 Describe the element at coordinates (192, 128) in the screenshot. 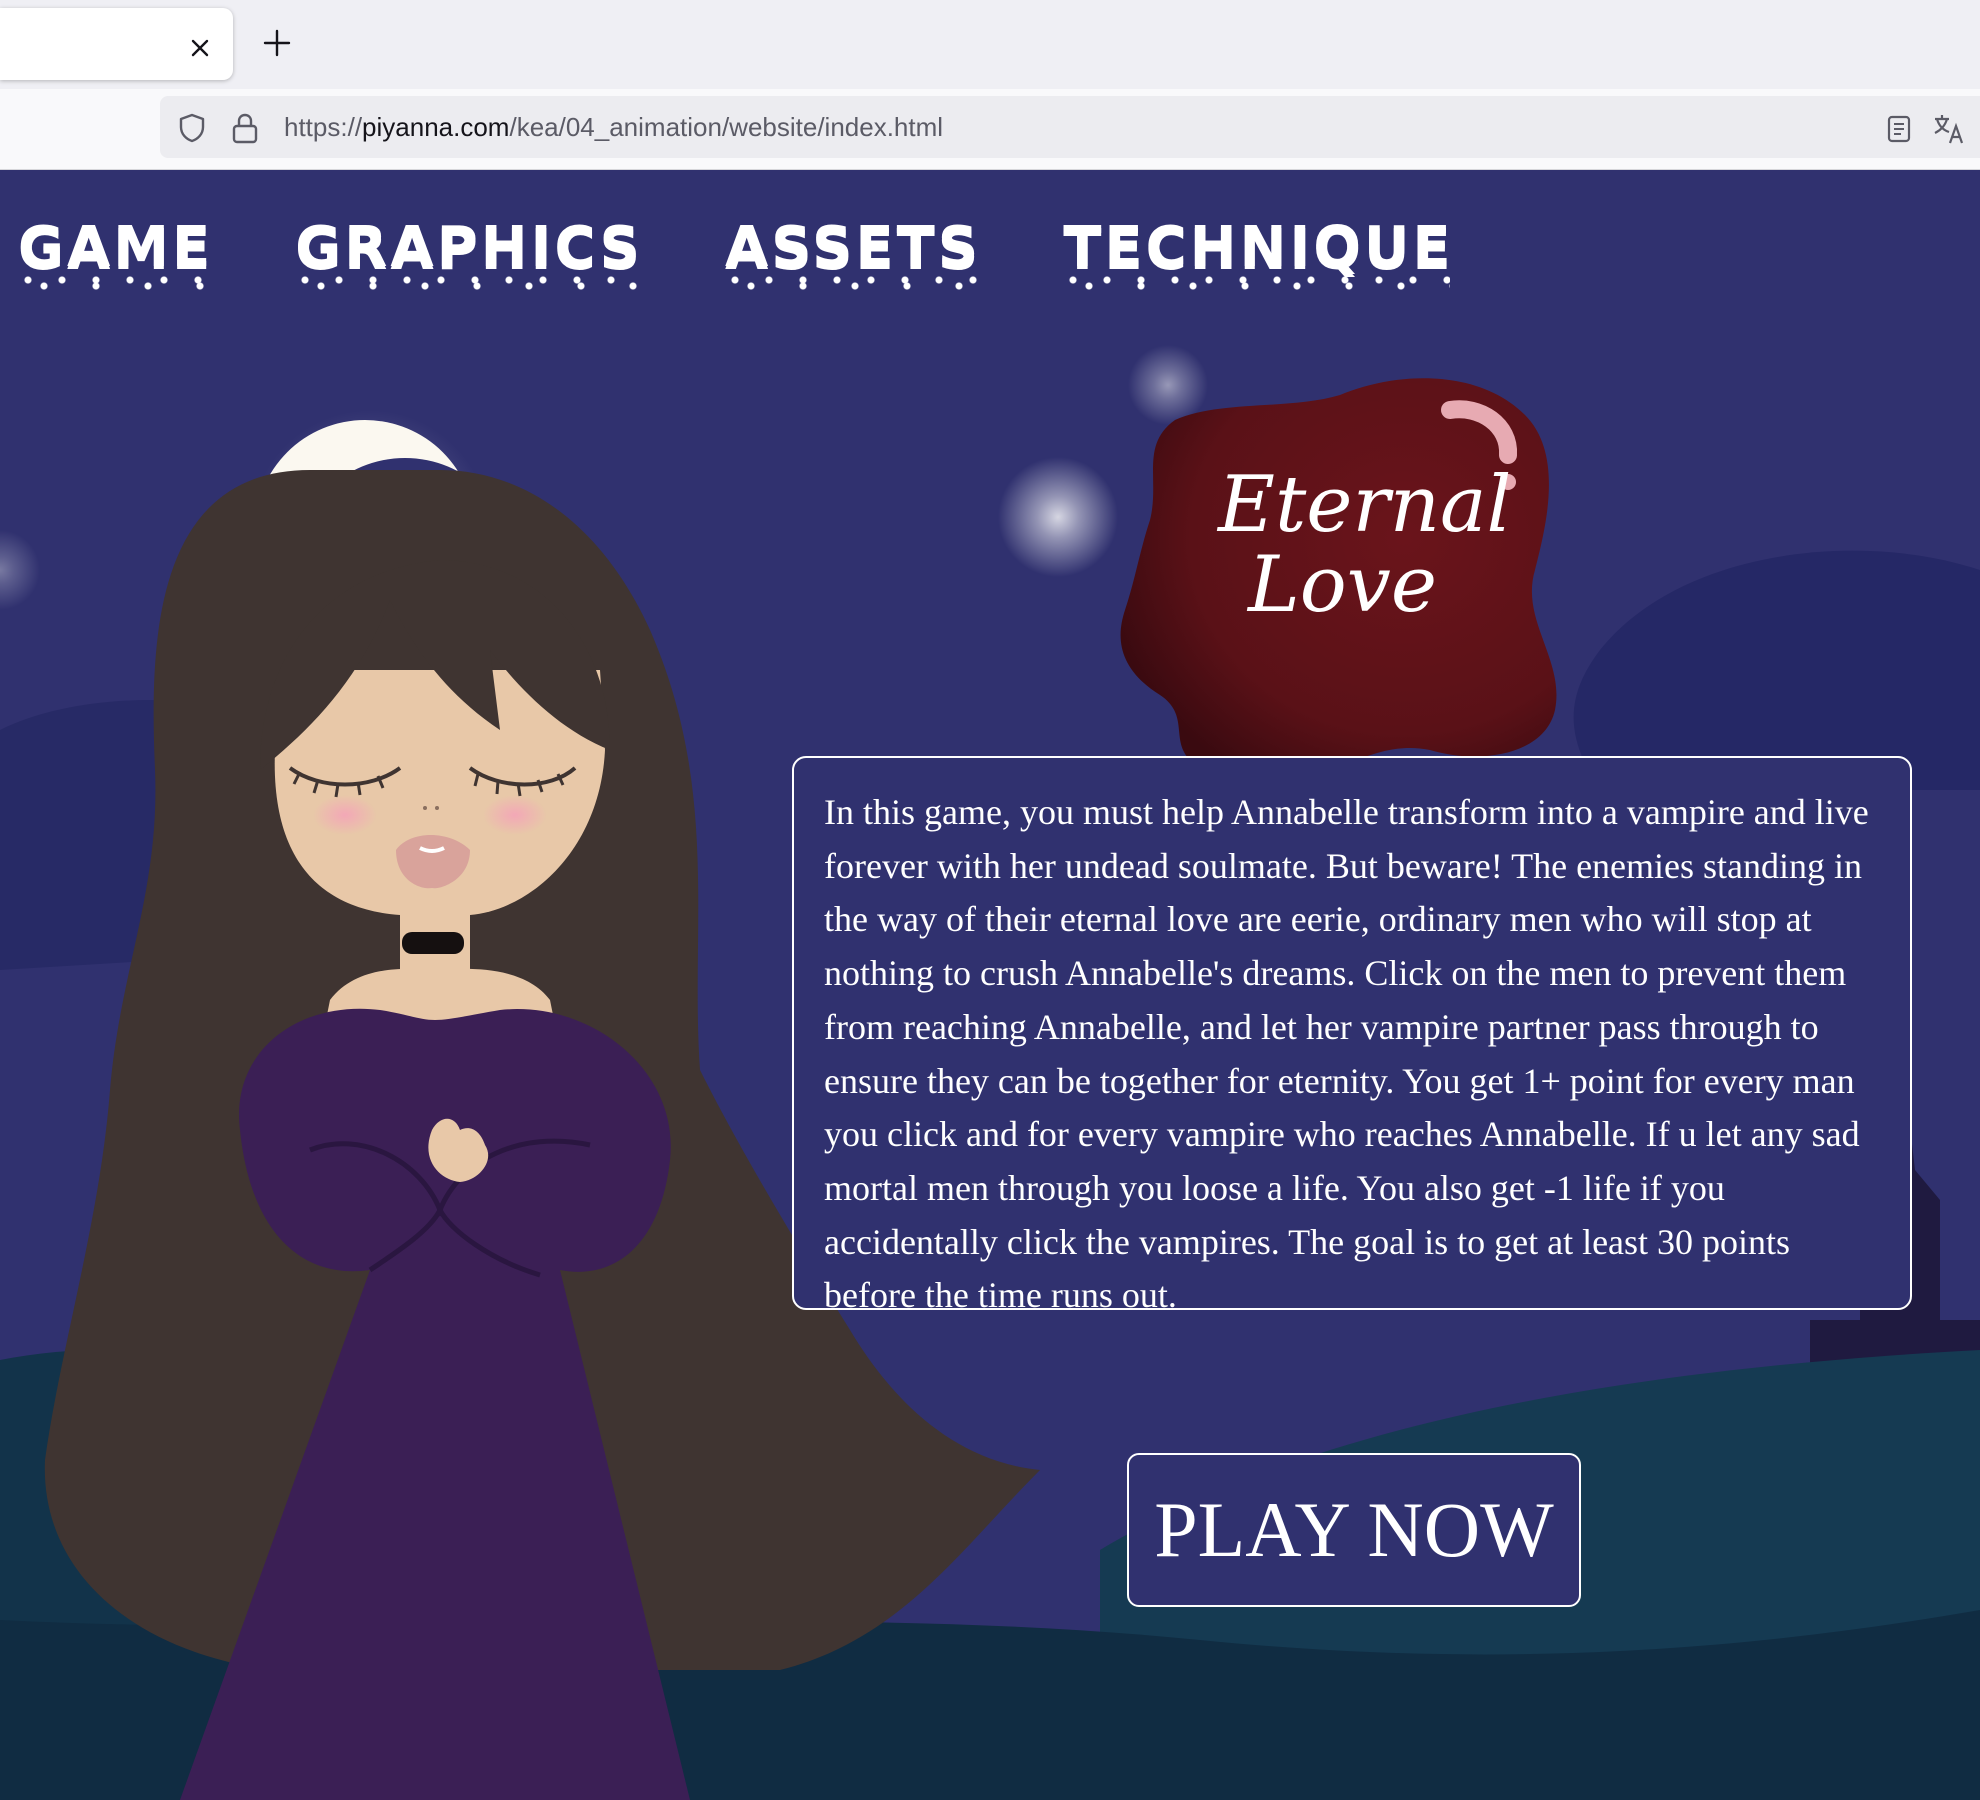

I see `shield-icon` at that location.